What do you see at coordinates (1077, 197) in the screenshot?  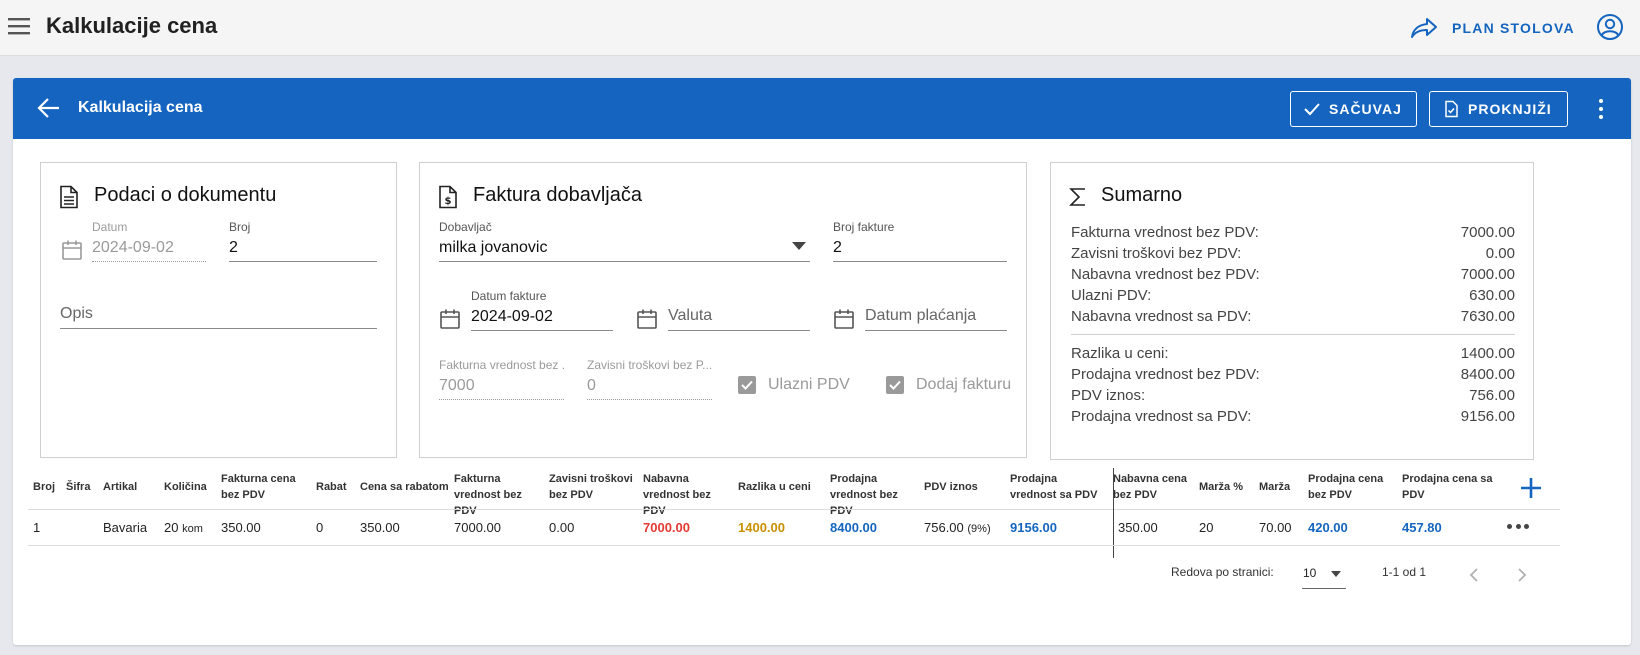 I see `sigma-icon` at bounding box center [1077, 197].